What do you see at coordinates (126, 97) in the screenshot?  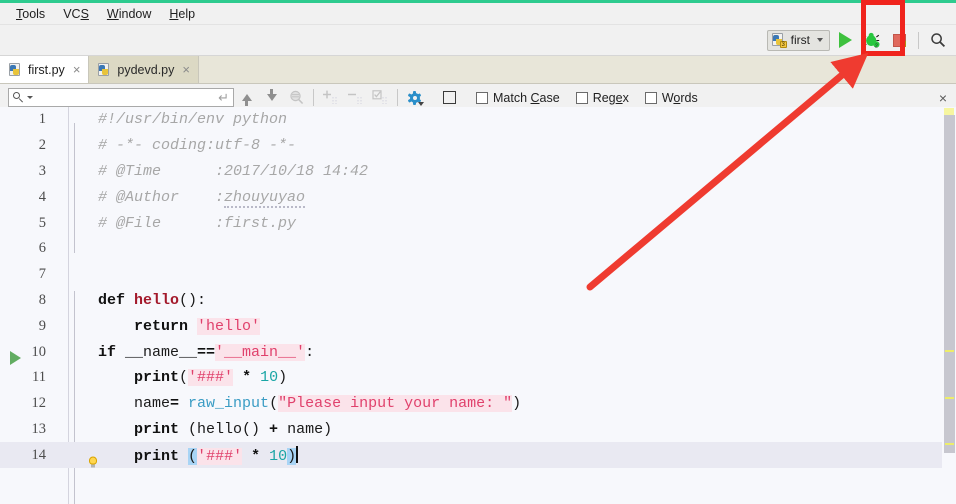 I see `search-input` at bounding box center [126, 97].